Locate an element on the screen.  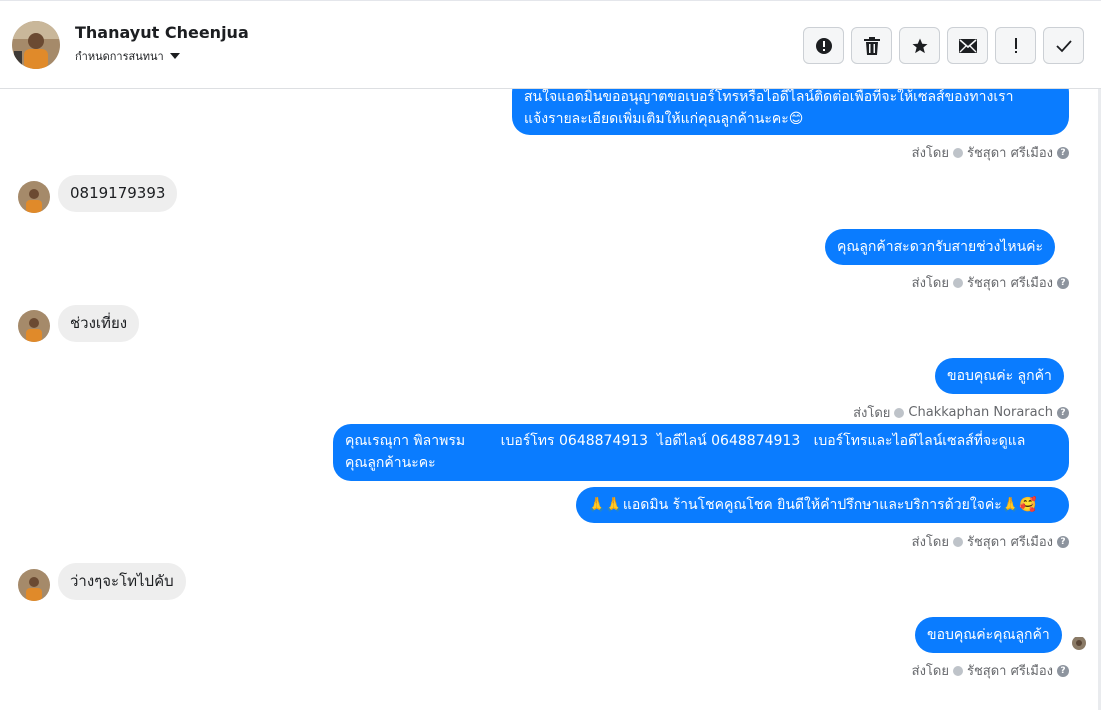
outgoing-message: คุณลูกค้าสะดวกรับสายช่วงไหนค่ะ is located at coordinates (940, 247).